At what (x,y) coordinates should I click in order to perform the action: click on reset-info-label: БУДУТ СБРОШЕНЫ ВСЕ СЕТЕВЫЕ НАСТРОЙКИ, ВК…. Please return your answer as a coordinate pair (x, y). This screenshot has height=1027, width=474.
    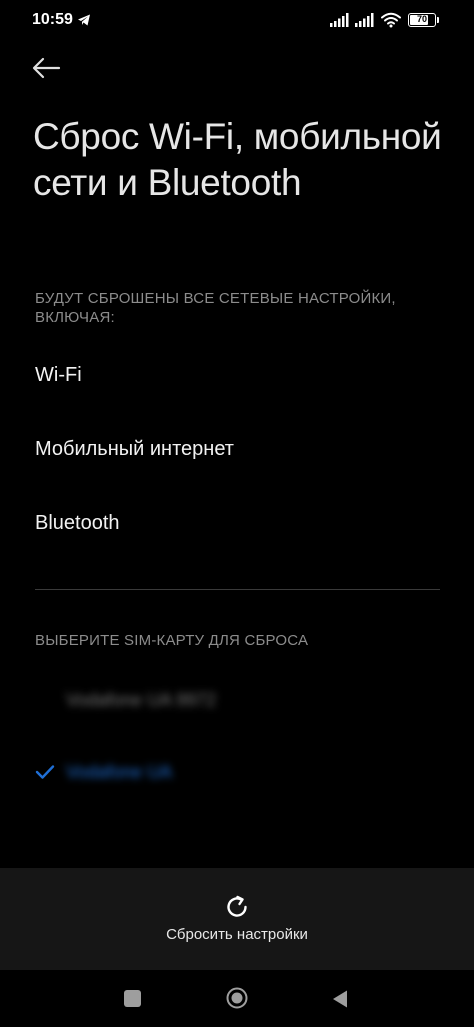
    Looking at the image, I should click on (215, 308).